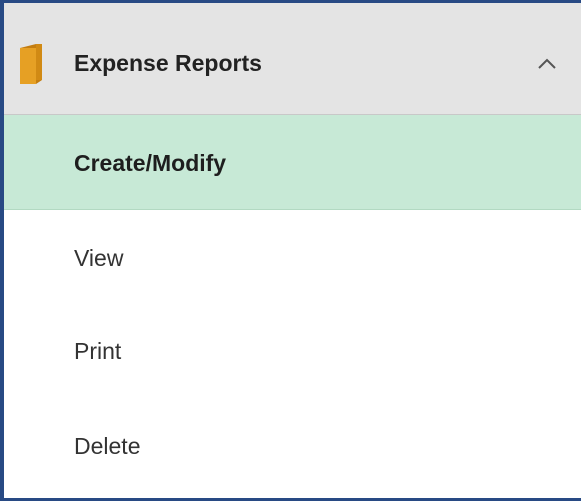 The width and height of the screenshot is (581, 501). I want to click on menu-item-label: Create/Modify, so click(150, 163).